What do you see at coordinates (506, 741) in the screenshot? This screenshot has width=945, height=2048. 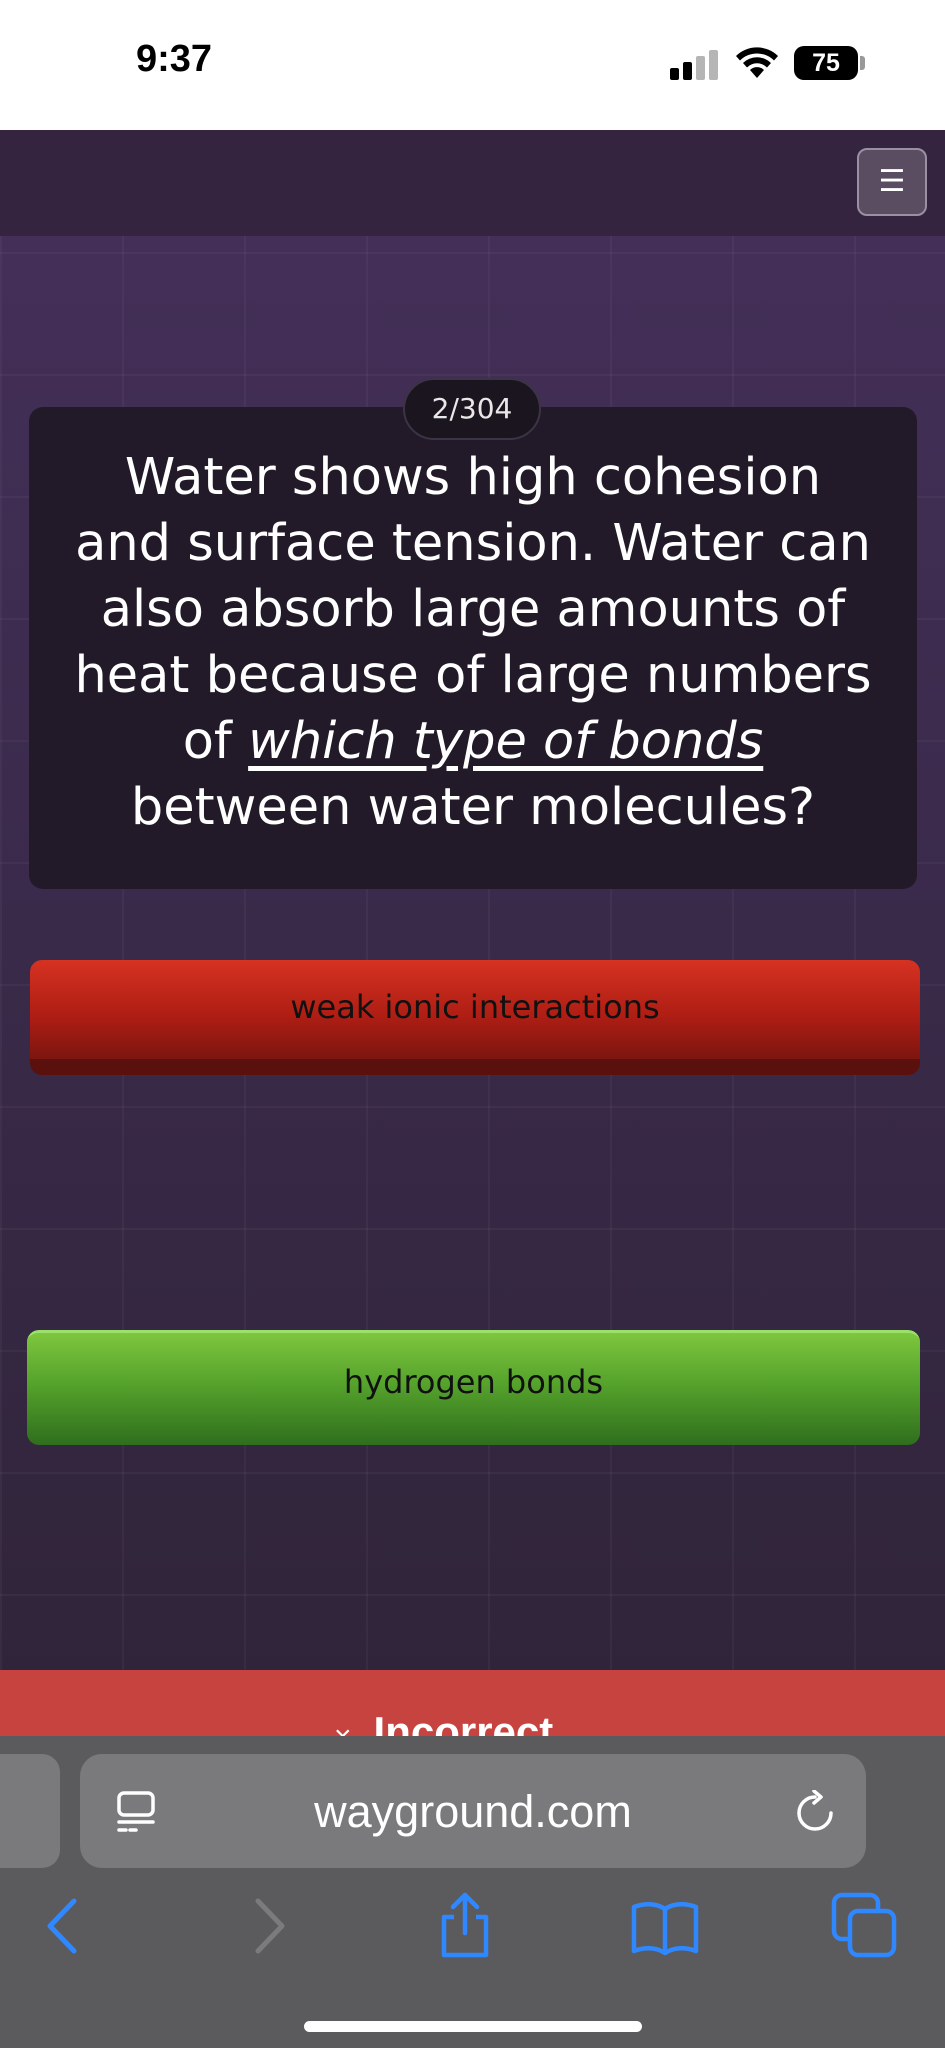 I see `question-emphasis: which type of bonds` at bounding box center [506, 741].